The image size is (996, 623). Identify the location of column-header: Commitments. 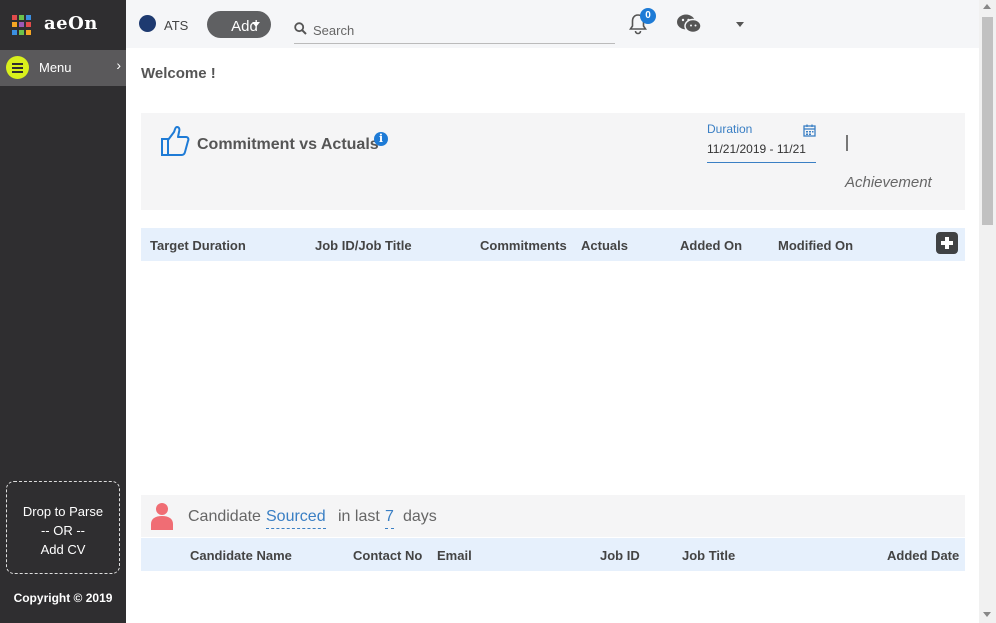
(523, 245).